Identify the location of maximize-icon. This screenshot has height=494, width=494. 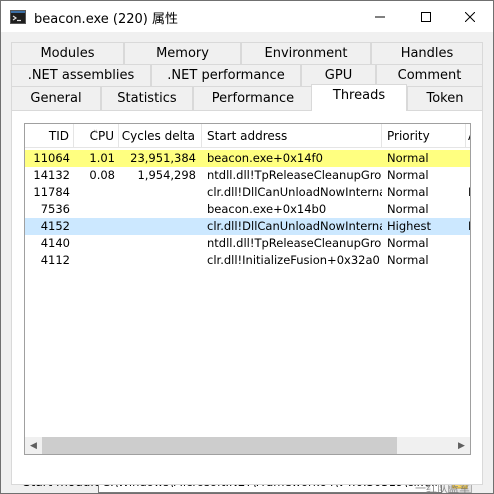
(426, 16).